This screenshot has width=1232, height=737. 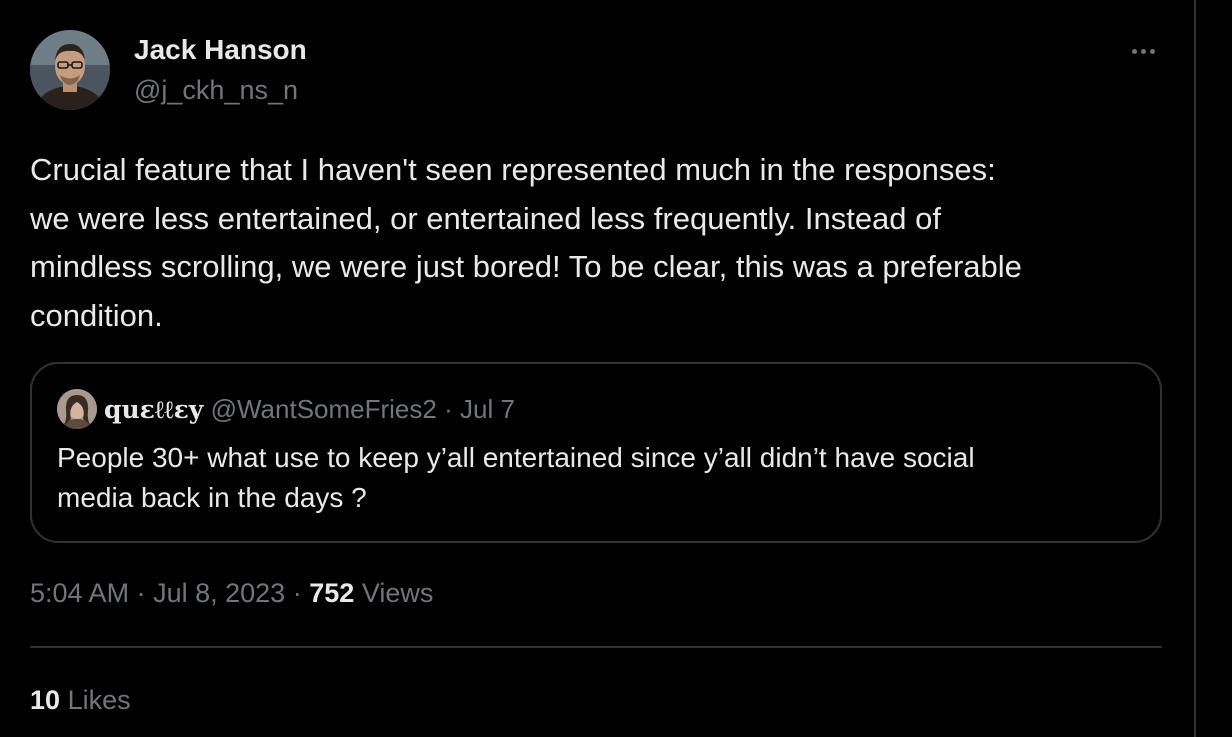 What do you see at coordinates (324, 409) in the screenshot?
I see `quoted-author-handle: @WantSomeFries2` at bounding box center [324, 409].